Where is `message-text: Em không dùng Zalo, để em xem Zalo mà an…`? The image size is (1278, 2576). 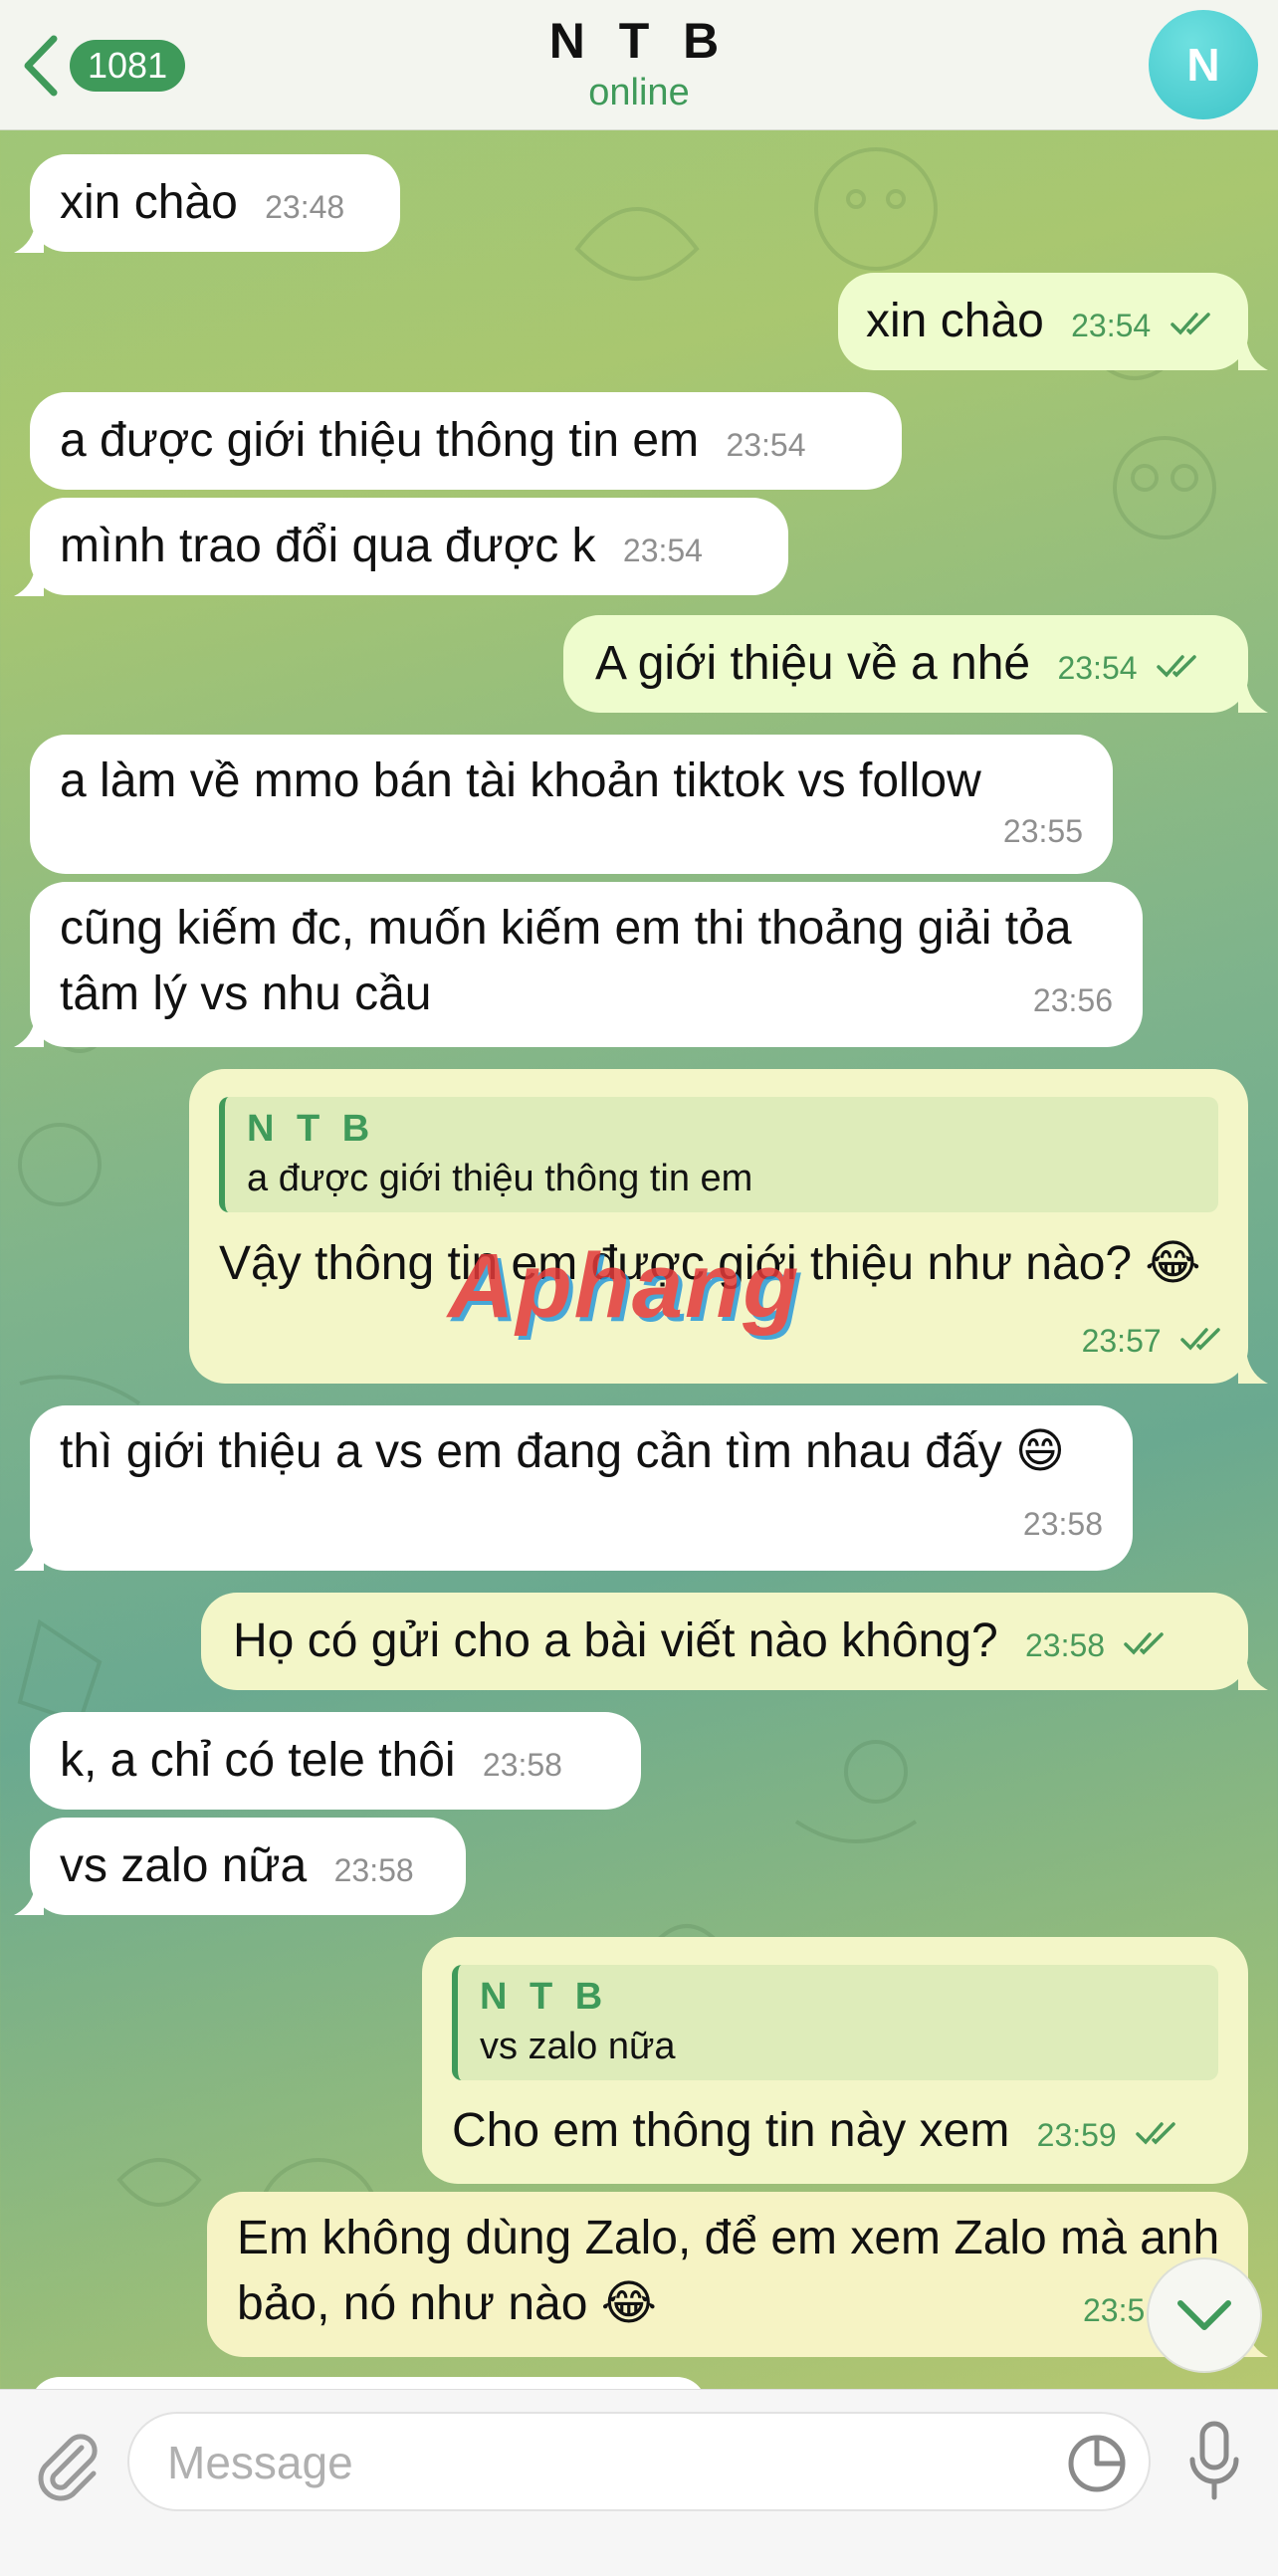 message-text: Em không dùng Zalo, để em xem Zalo mà an… is located at coordinates (729, 2271).